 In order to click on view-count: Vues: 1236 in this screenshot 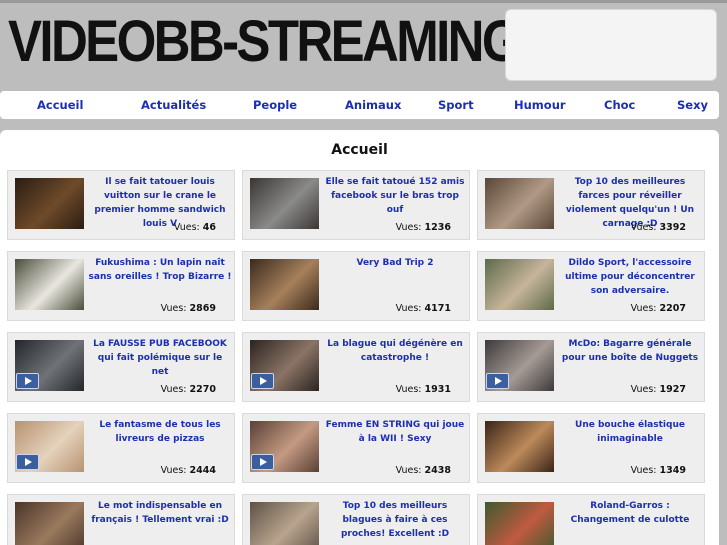, I will do `click(423, 227)`.